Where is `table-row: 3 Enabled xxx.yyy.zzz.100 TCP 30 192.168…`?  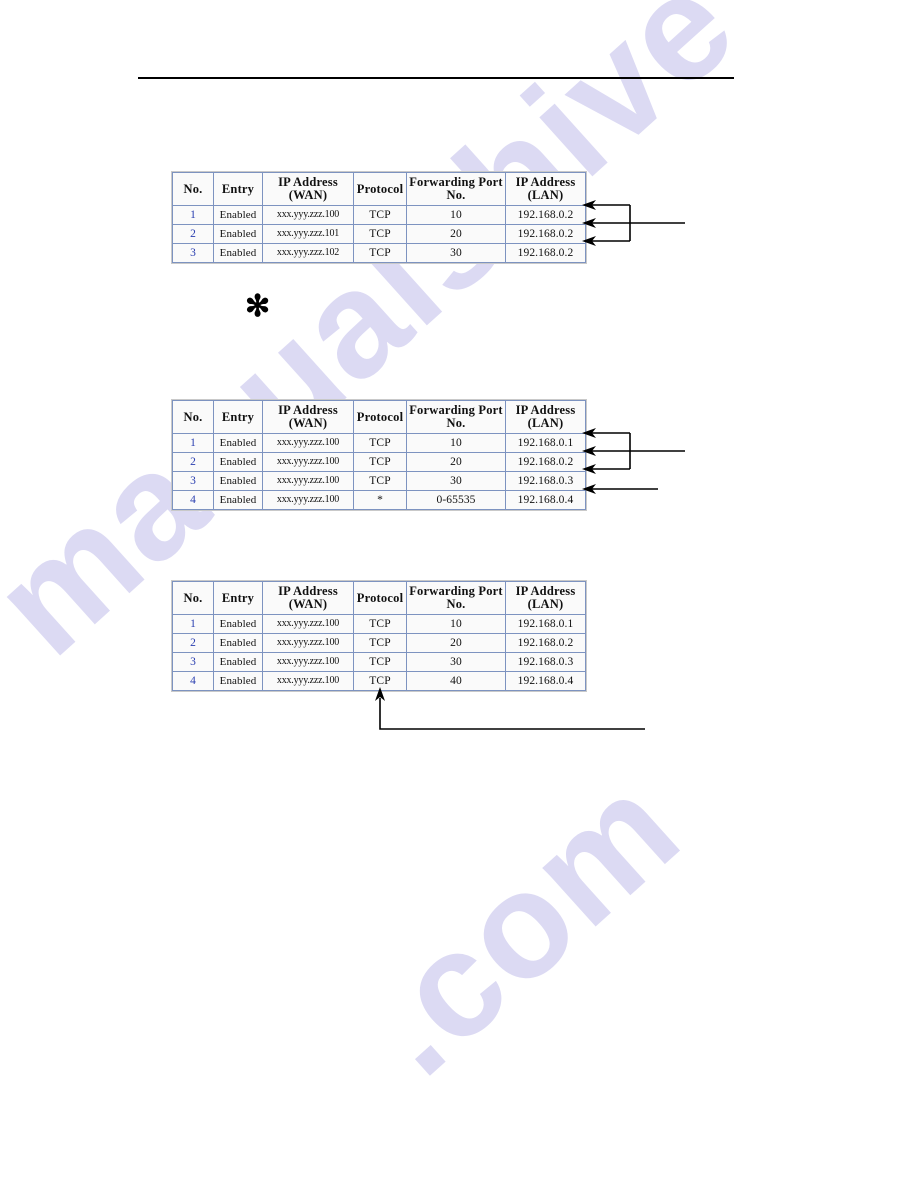 table-row: 3 Enabled xxx.yyy.zzz.100 TCP 30 192.168… is located at coordinates (379, 662).